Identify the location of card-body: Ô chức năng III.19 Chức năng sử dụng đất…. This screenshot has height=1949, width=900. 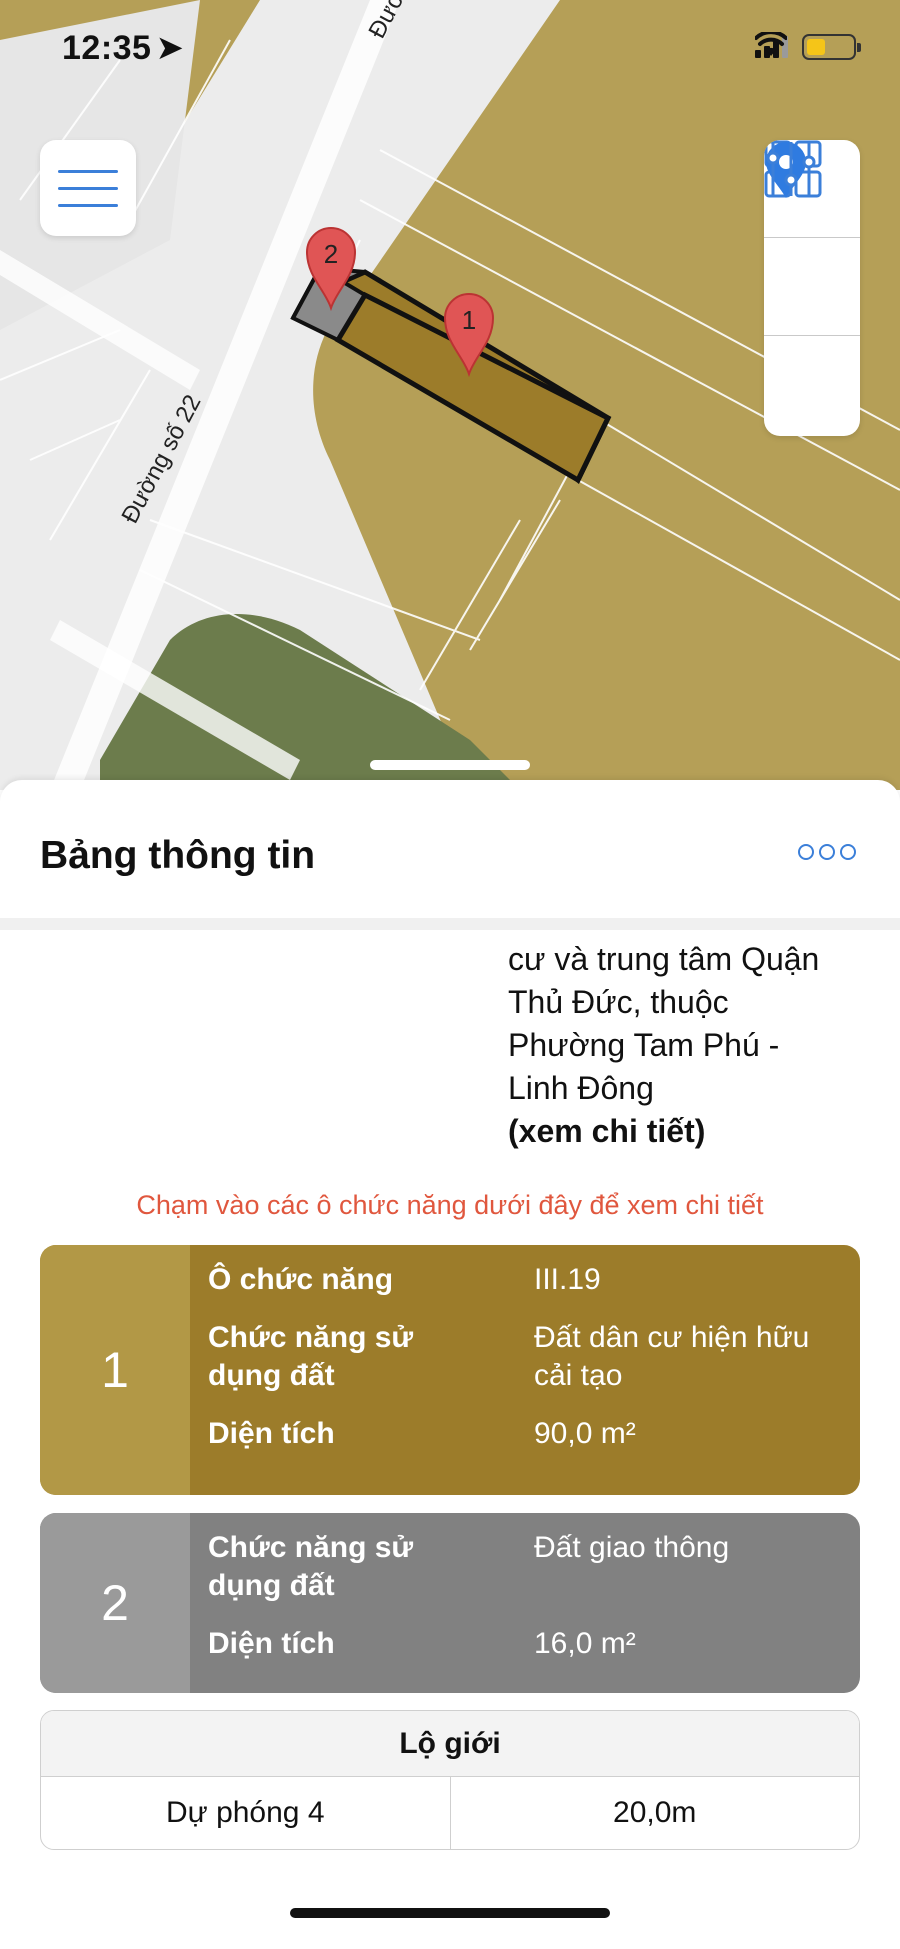
(525, 1370).